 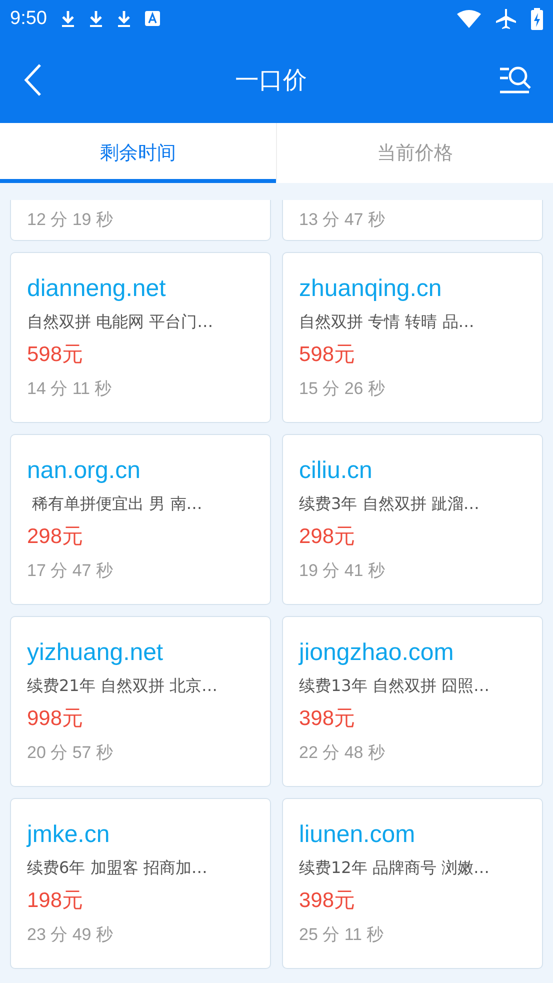 What do you see at coordinates (342, 935) in the screenshot?
I see `remaining-time: 25 分 11 秒` at bounding box center [342, 935].